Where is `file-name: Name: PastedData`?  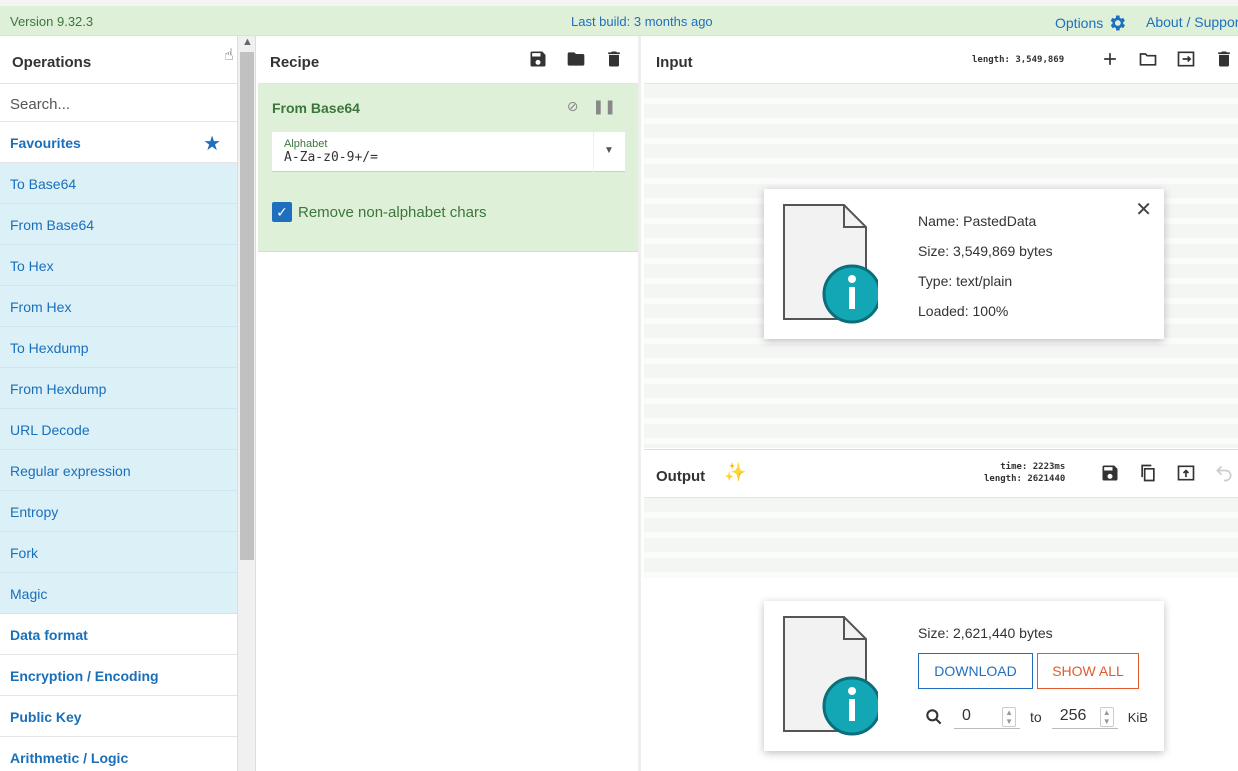
file-name: Name: PastedData is located at coordinates (977, 221).